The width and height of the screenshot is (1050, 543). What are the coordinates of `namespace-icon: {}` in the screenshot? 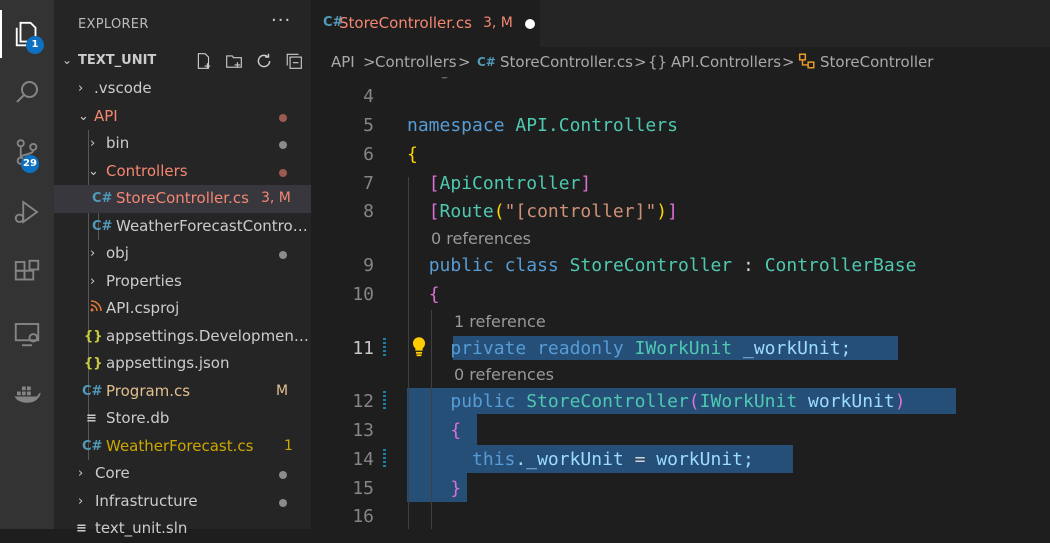 It's located at (658, 62).